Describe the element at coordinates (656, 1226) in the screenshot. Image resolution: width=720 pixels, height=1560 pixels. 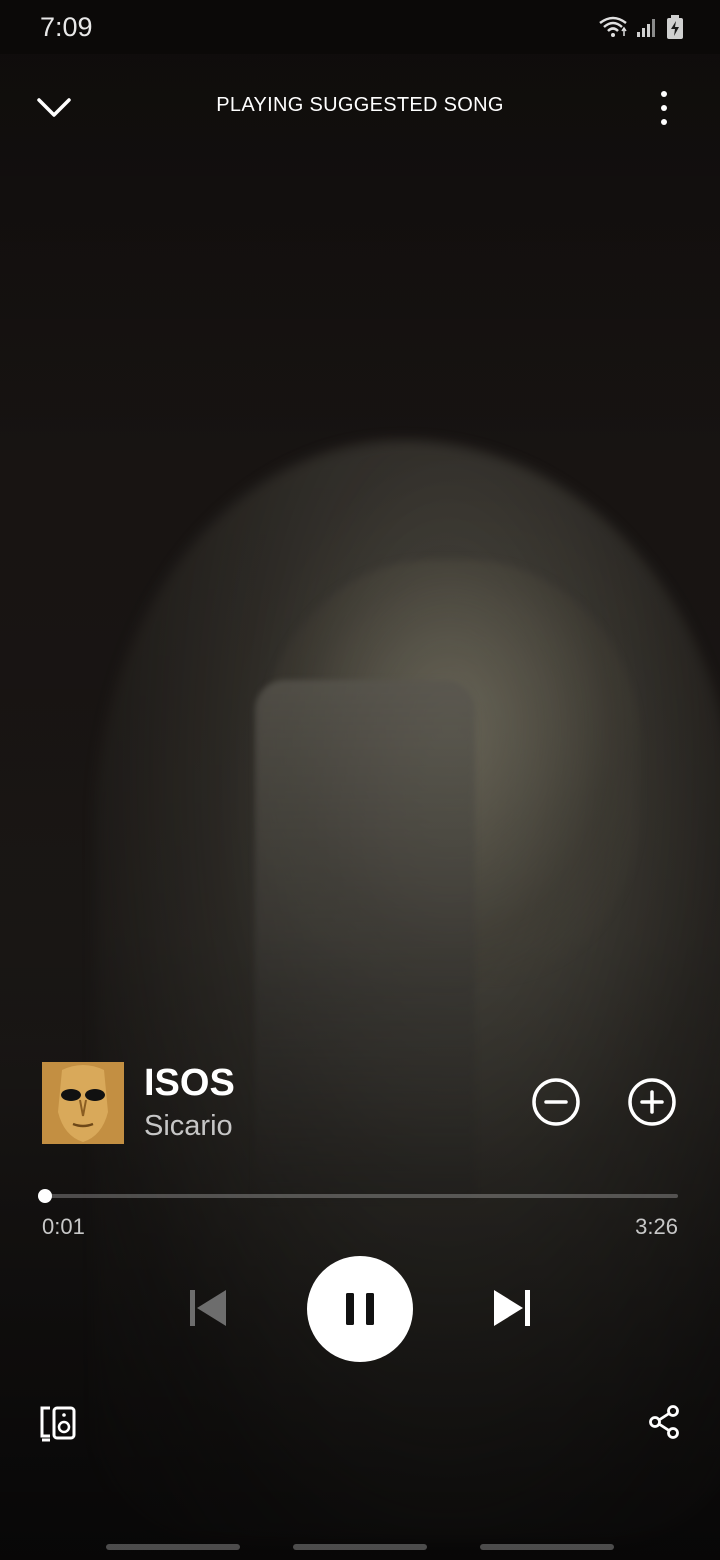
I see `total-time: 3:26` at that location.